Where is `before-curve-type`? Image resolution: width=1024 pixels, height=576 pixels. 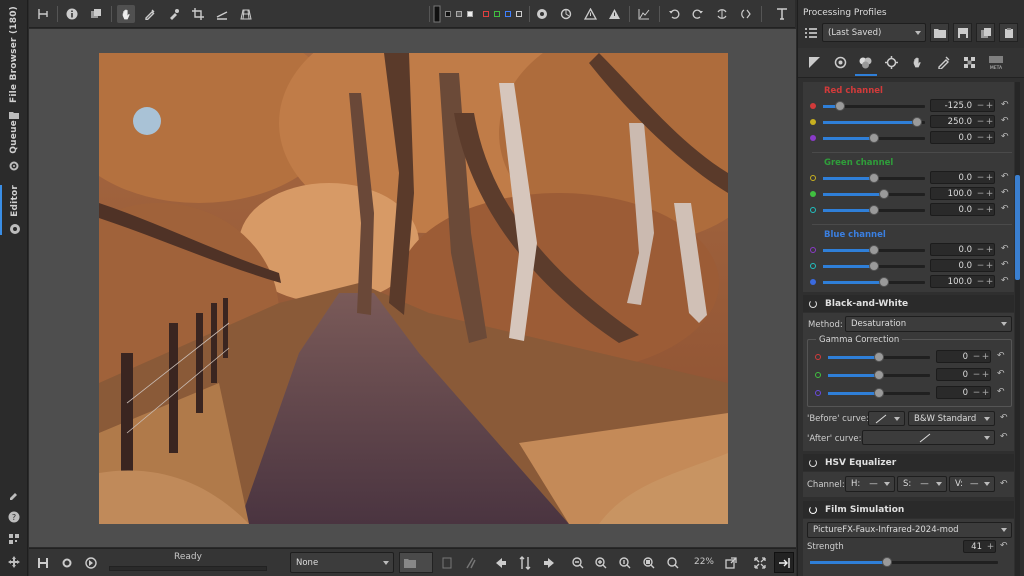 before-curve-type is located at coordinates (886, 418).